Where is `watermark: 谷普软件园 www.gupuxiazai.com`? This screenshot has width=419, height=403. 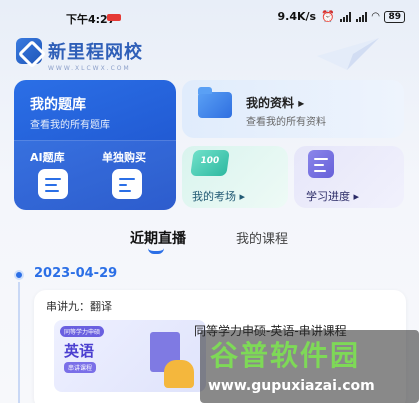 watermark: 谷普软件园 www.gupuxiazai.com is located at coordinates (309, 366).